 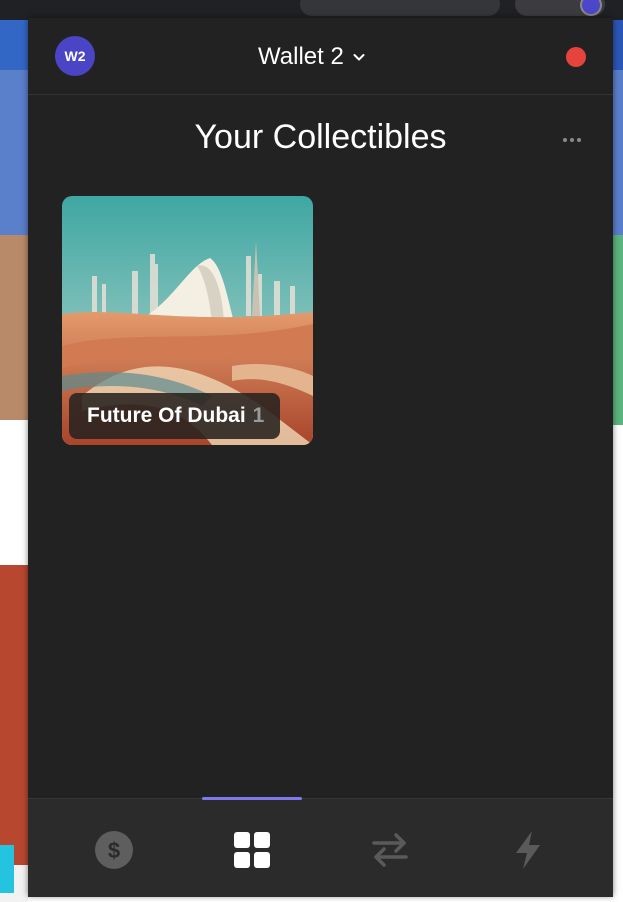 I want to click on connection-status-dot, so click(x=576, y=57).